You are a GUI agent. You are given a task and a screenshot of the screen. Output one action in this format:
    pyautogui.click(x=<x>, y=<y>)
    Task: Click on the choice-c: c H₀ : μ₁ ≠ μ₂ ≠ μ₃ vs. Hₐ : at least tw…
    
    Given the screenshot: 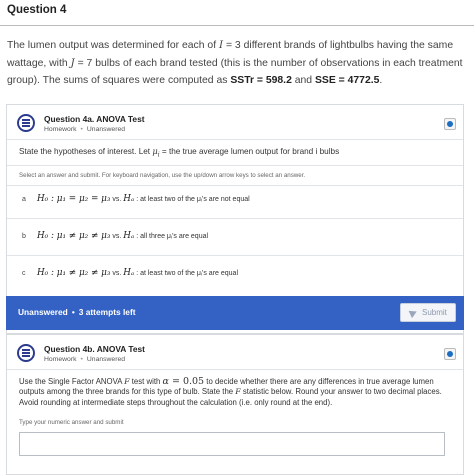 What is the action you would take?
    pyautogui.click(x=235, y=275)
    